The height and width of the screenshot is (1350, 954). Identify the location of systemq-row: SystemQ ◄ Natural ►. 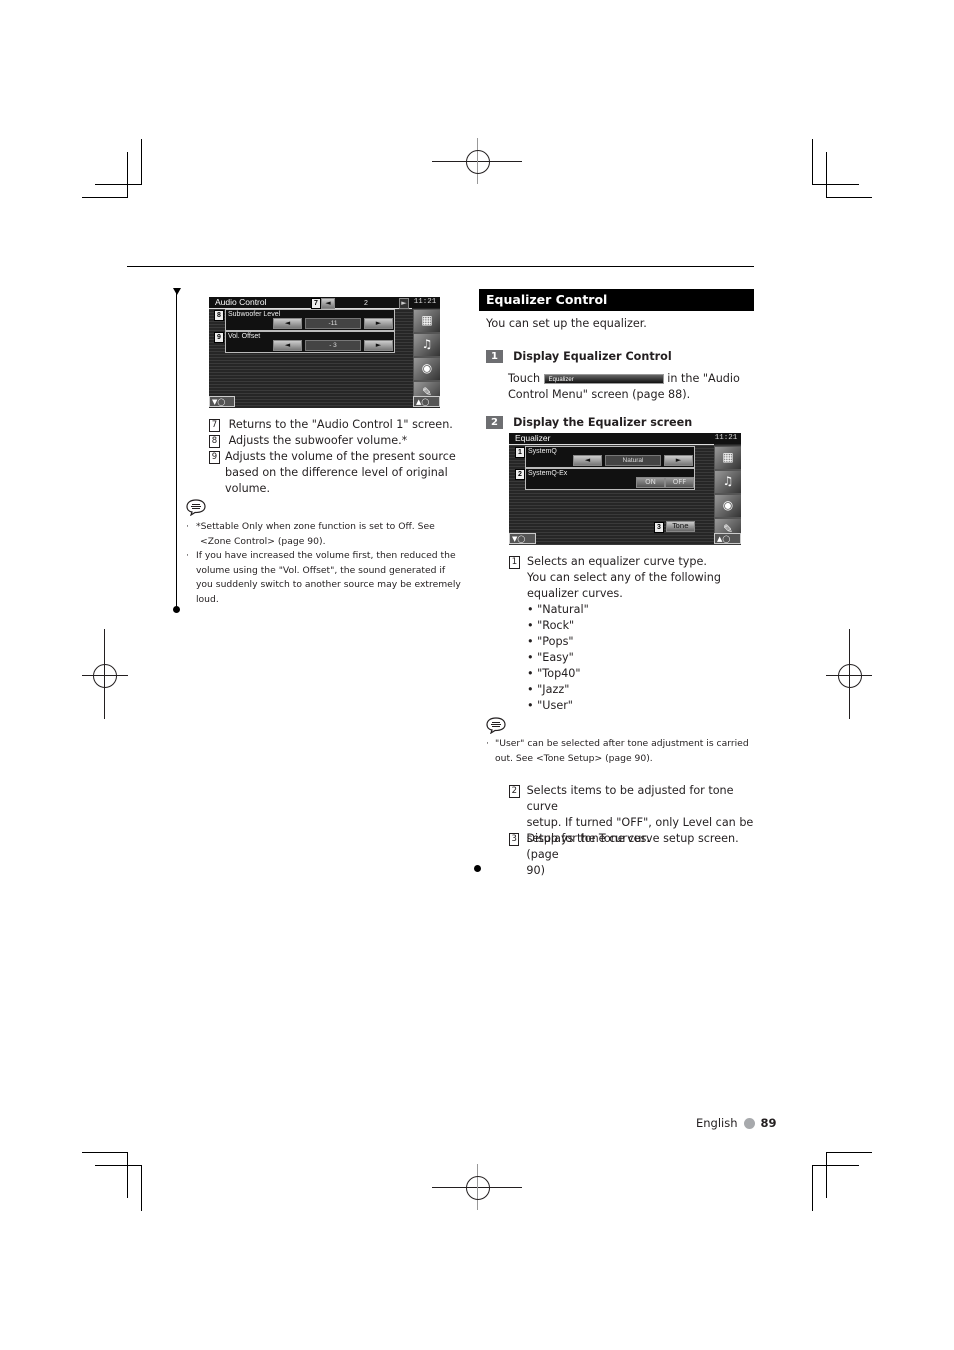
(610, 457).